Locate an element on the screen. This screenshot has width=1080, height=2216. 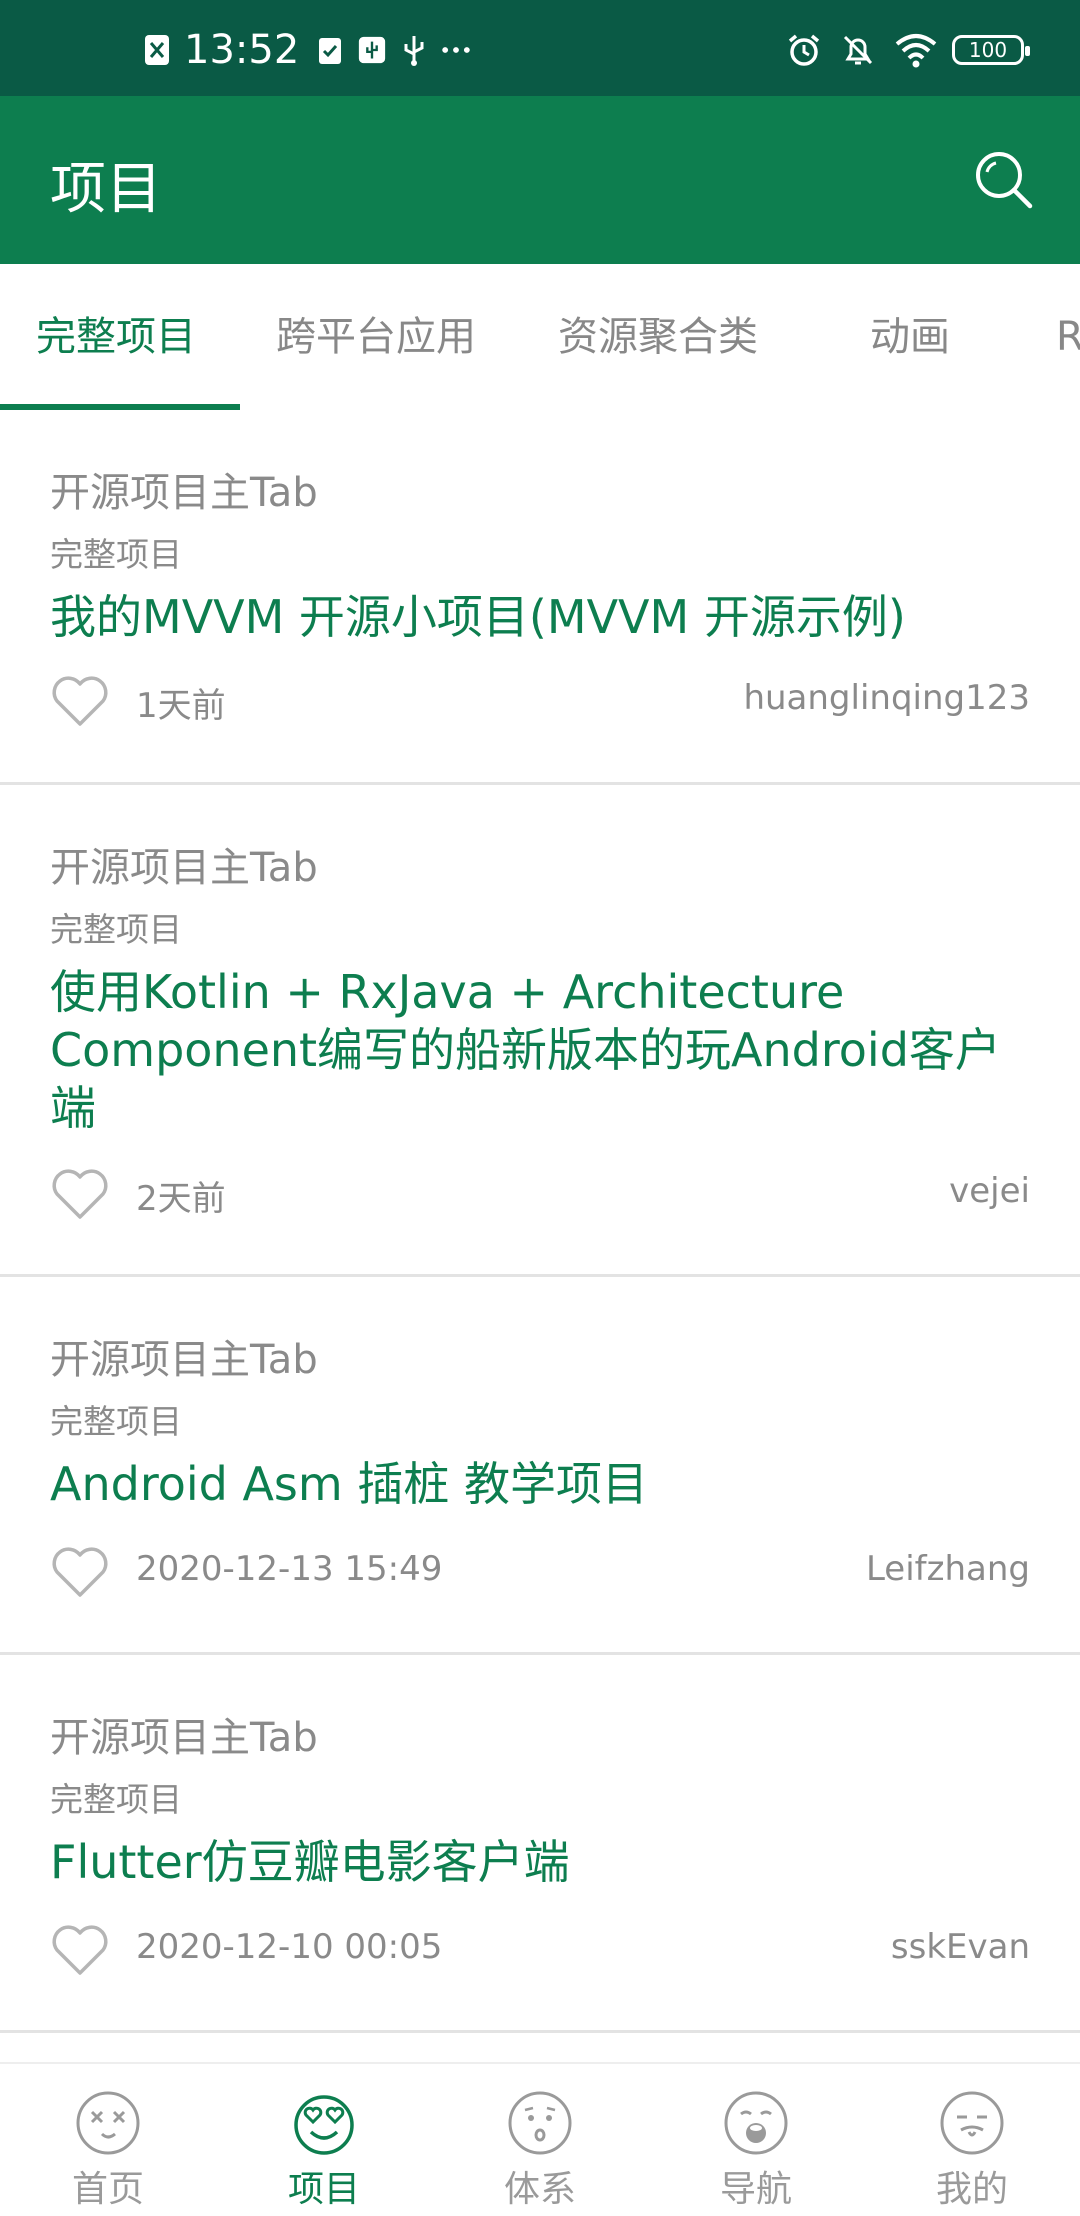
nav-projects: 项目 is located at coordinates (324, 2140).